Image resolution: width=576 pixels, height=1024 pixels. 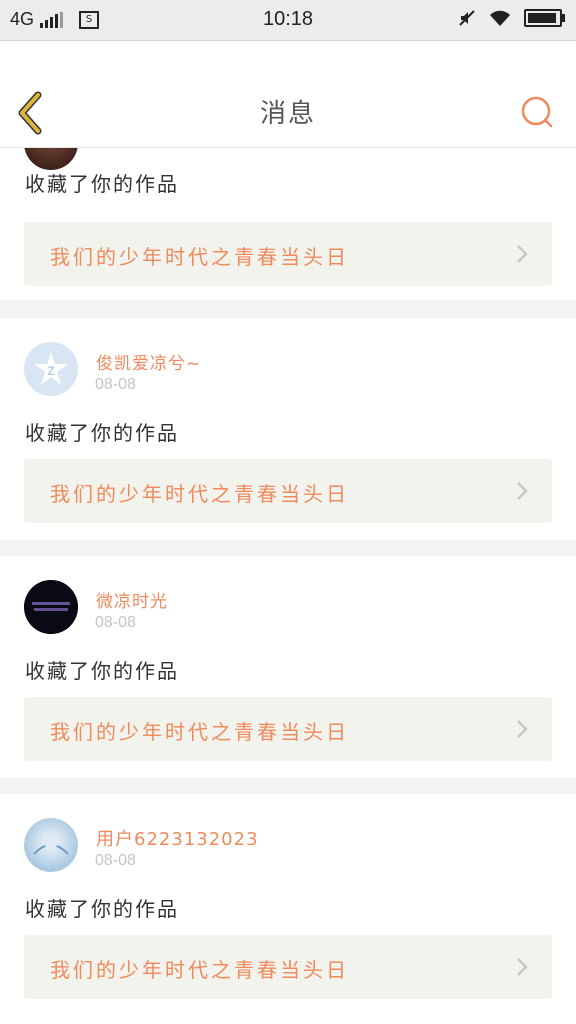 I want to click on avatar: Z, so click(x=51, y=369).